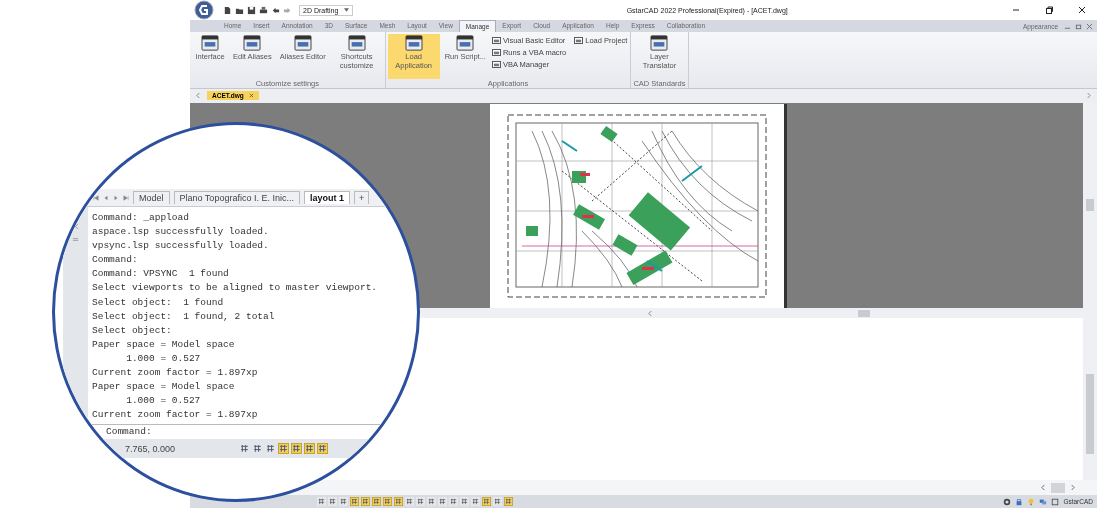 Image resolution: width=1097 pixels, height=508 pixels. What do you see at coordinates (326, 197) in the screenshot?
I see `sheet-tab: layout 1` at bounding box center [326, 197].